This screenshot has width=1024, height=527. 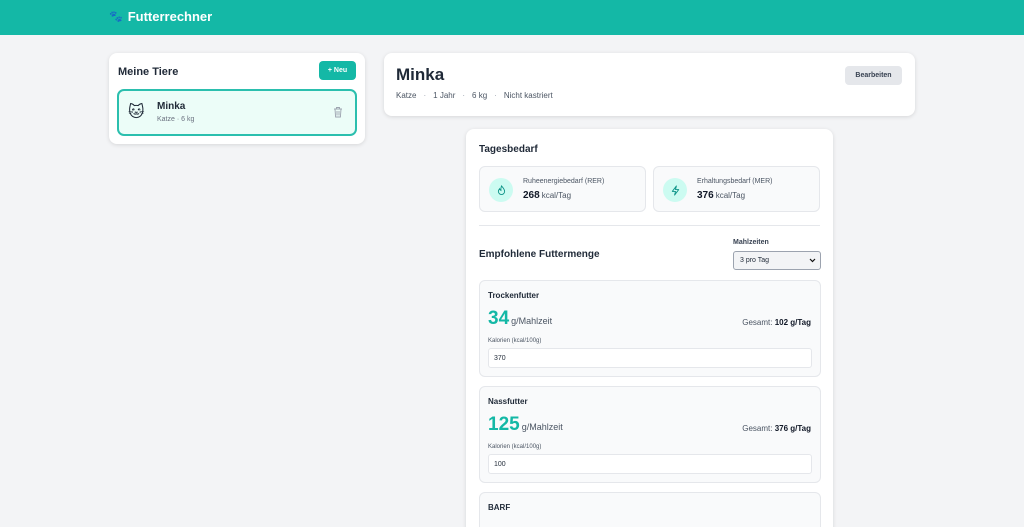 I want to click on kcal-input: 100, so click(x=650, y=464).